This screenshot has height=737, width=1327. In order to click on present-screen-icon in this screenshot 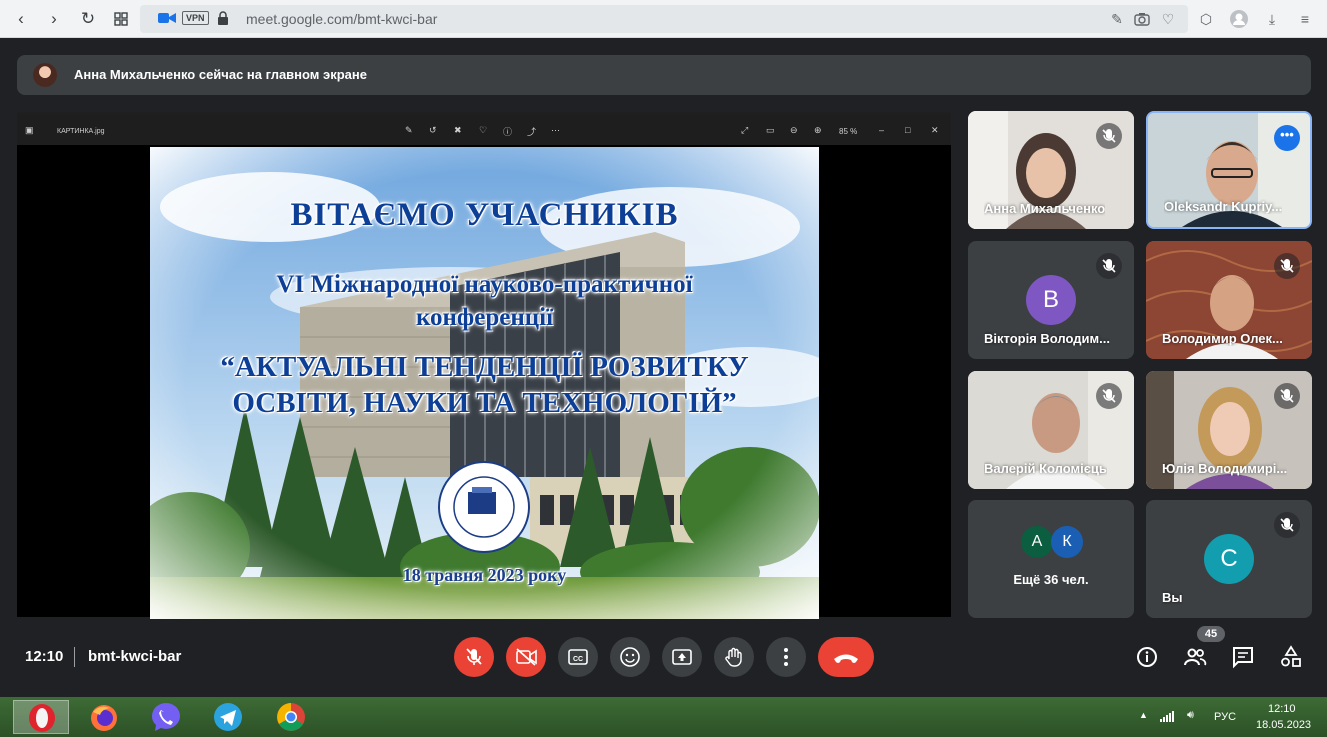, I will do `click(682, 657)`.